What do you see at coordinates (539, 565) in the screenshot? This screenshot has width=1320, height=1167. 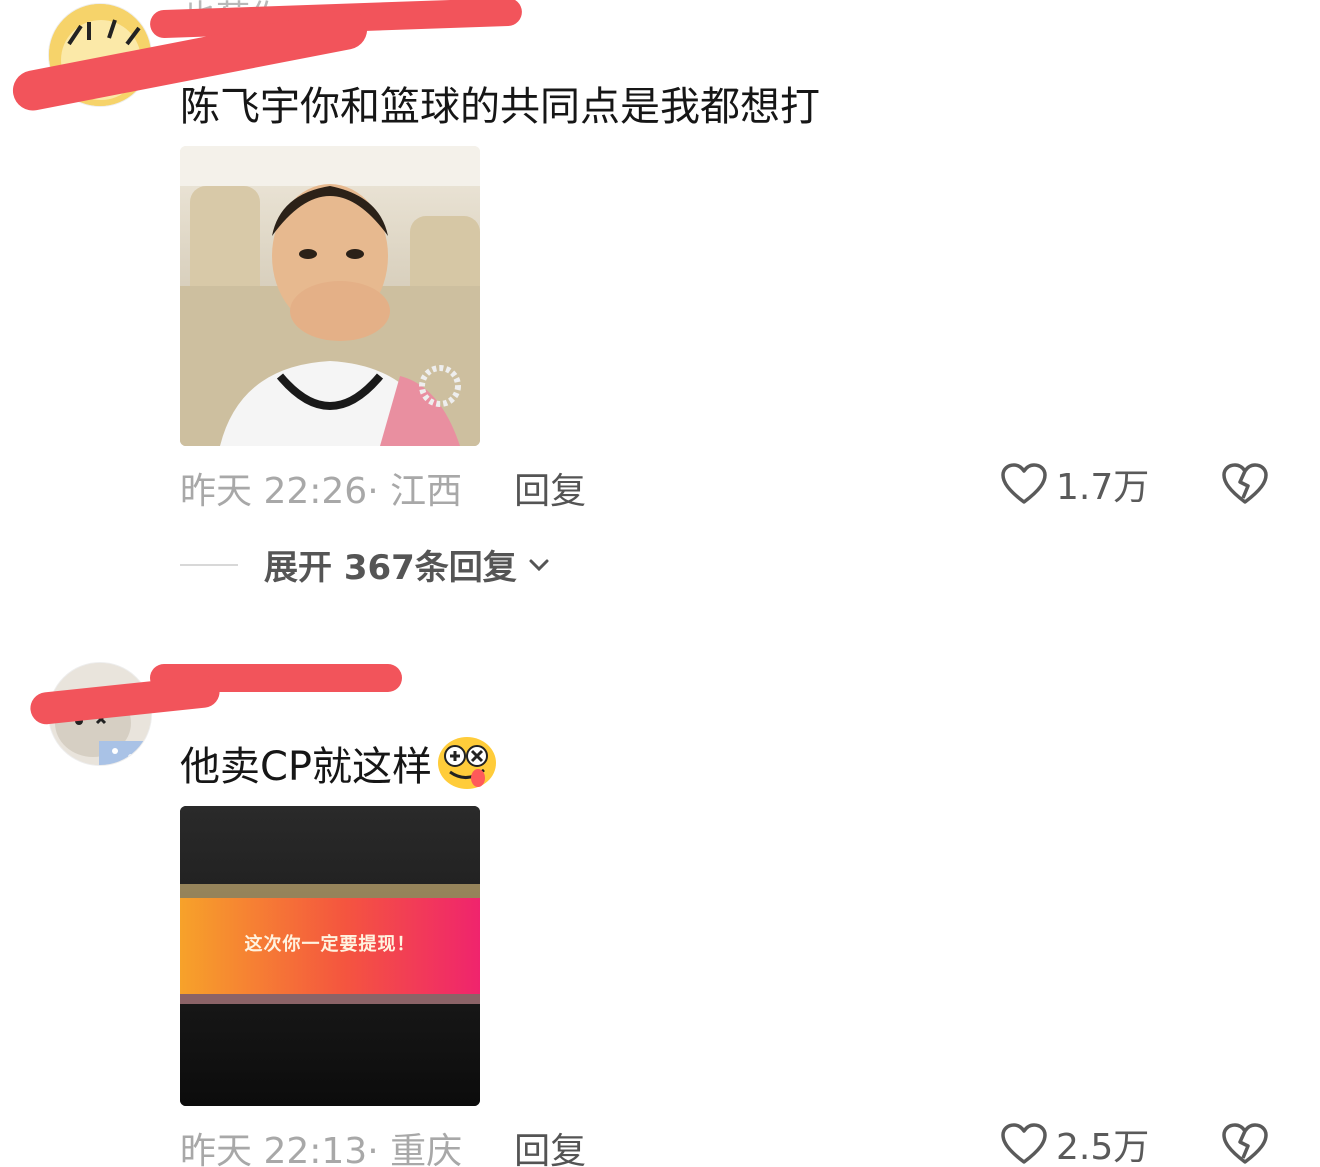 I see `chevron-down-icon` at bounding box center [539, 565].